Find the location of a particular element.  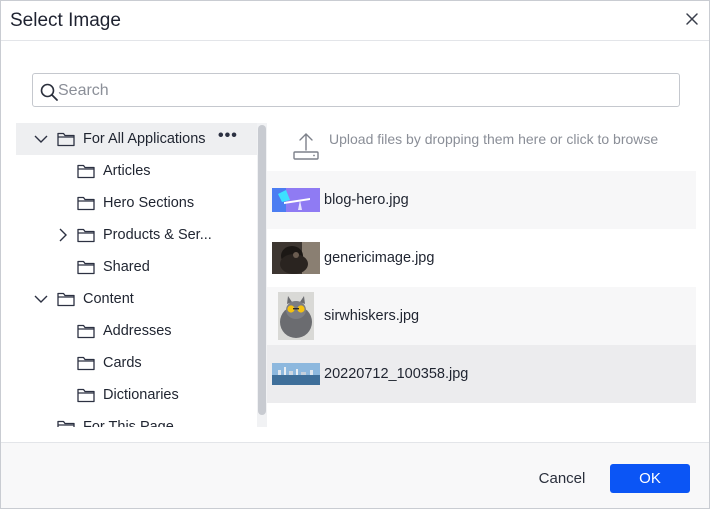

dialog-header: Select Image is located at coordinates (355, 21).